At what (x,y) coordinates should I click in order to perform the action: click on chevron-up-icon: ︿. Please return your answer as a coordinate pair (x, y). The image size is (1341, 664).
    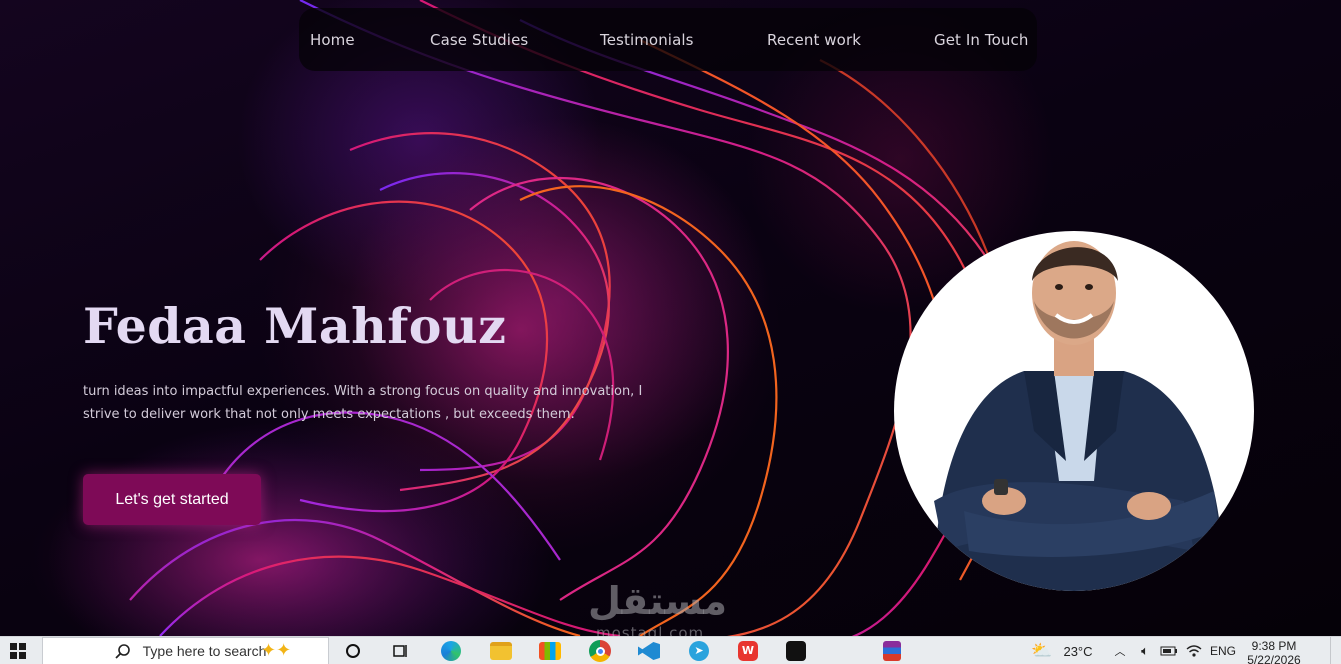
    Looking at the image, I should click on (1120, 651).